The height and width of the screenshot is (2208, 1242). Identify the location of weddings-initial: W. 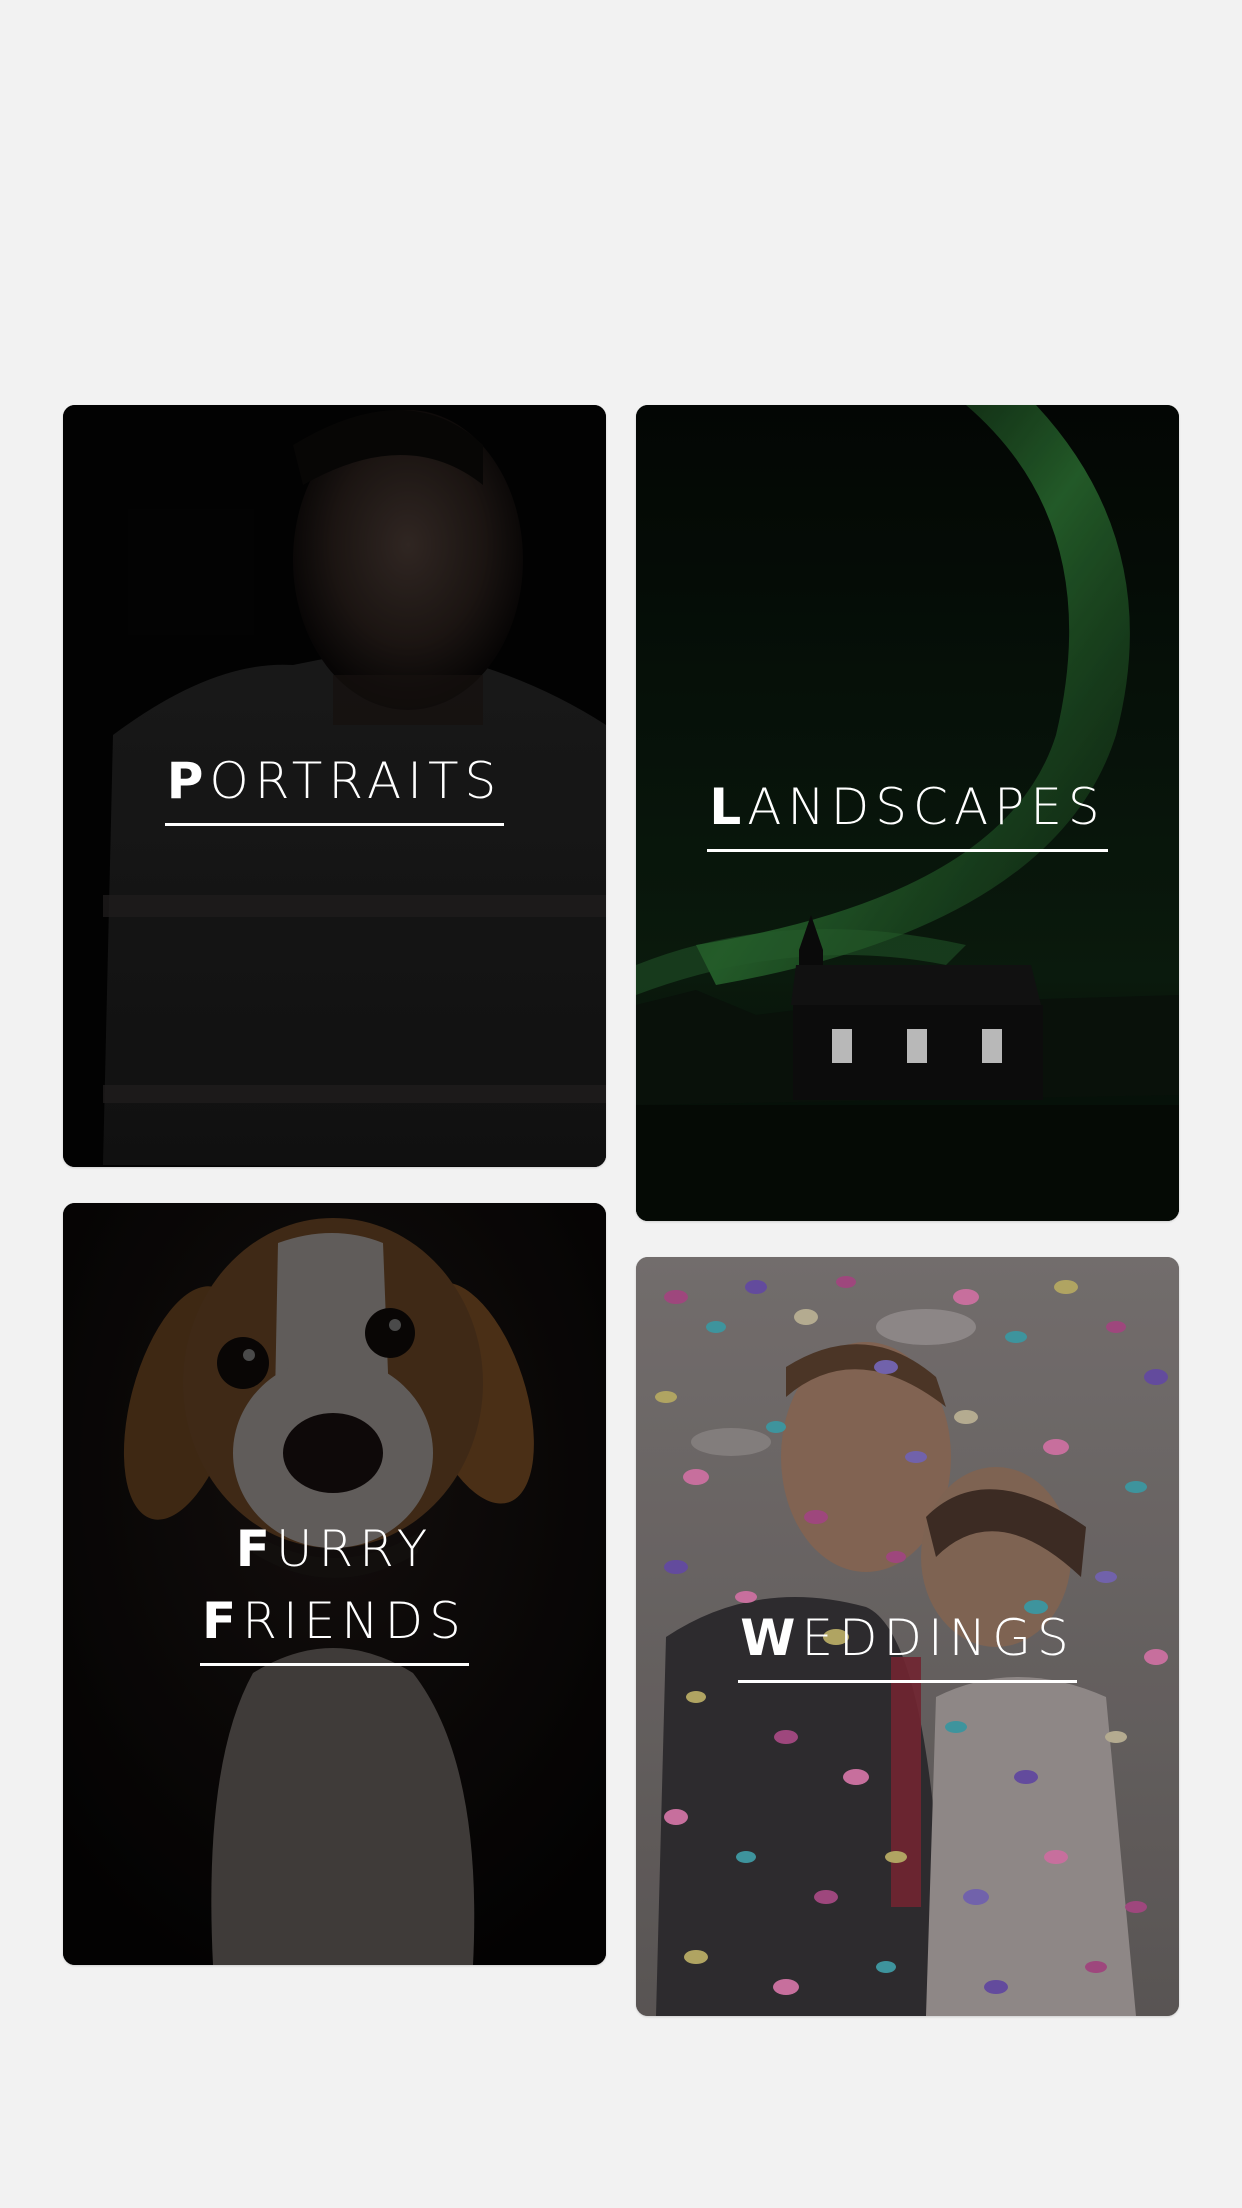
(771, 1638).